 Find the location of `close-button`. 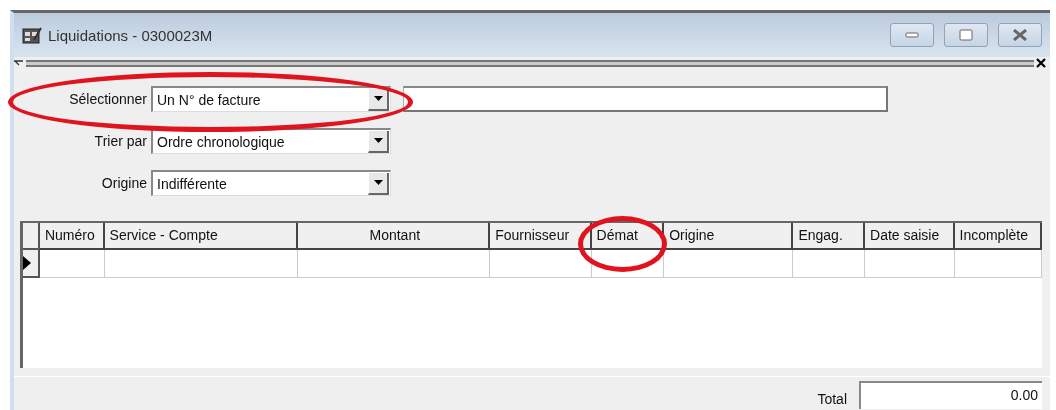

close-button is located at coordinates (1020, 35).